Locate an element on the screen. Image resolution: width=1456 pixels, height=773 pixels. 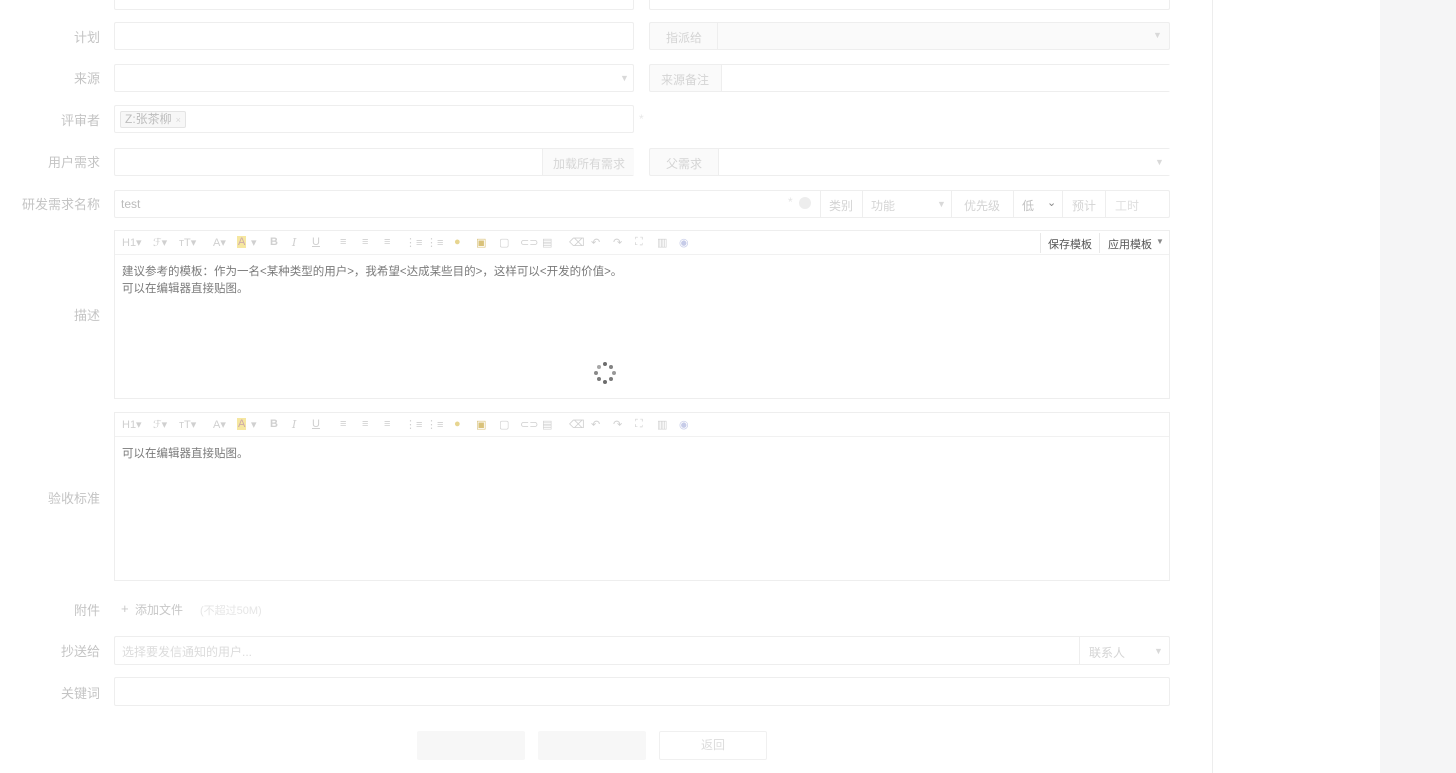
priority-select: 低 is located at coordinates (1028, 205).